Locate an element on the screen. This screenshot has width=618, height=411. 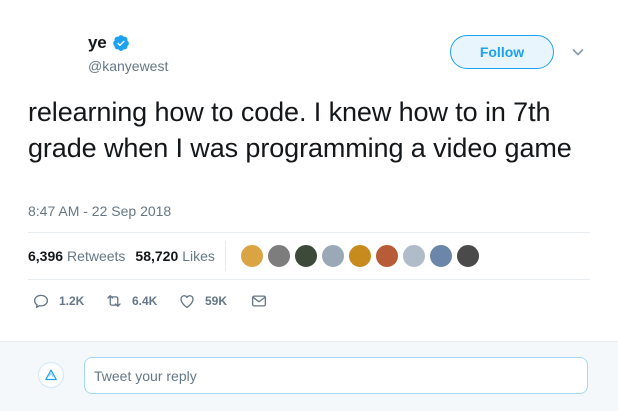
likes-count: 58,720 is located at coordinates (157, 256).